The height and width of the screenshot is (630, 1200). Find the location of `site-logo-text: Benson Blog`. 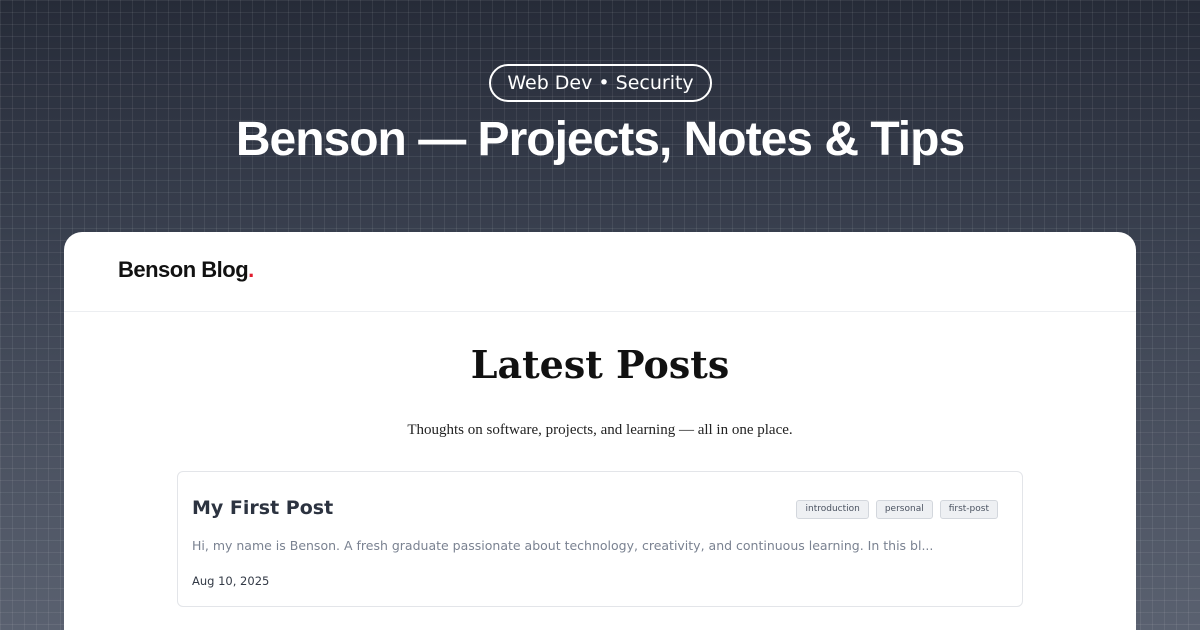

site-logo-text: Benson Blog is located at coordinates (183, 269).